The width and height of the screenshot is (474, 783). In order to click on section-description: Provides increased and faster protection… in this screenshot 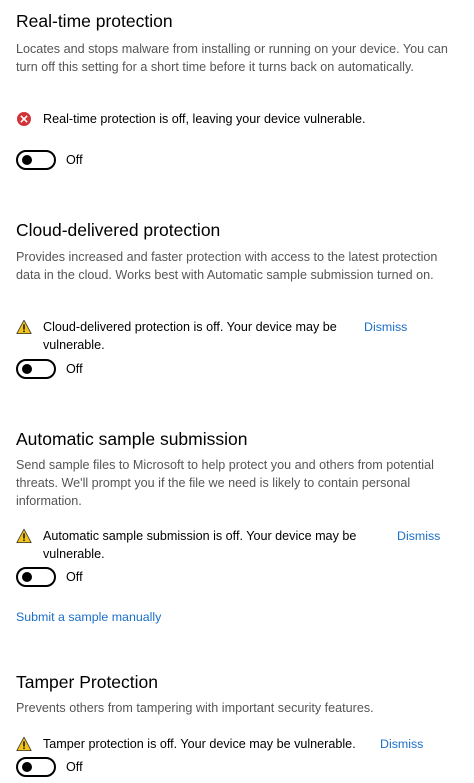, I will do `click(227, 266)`.